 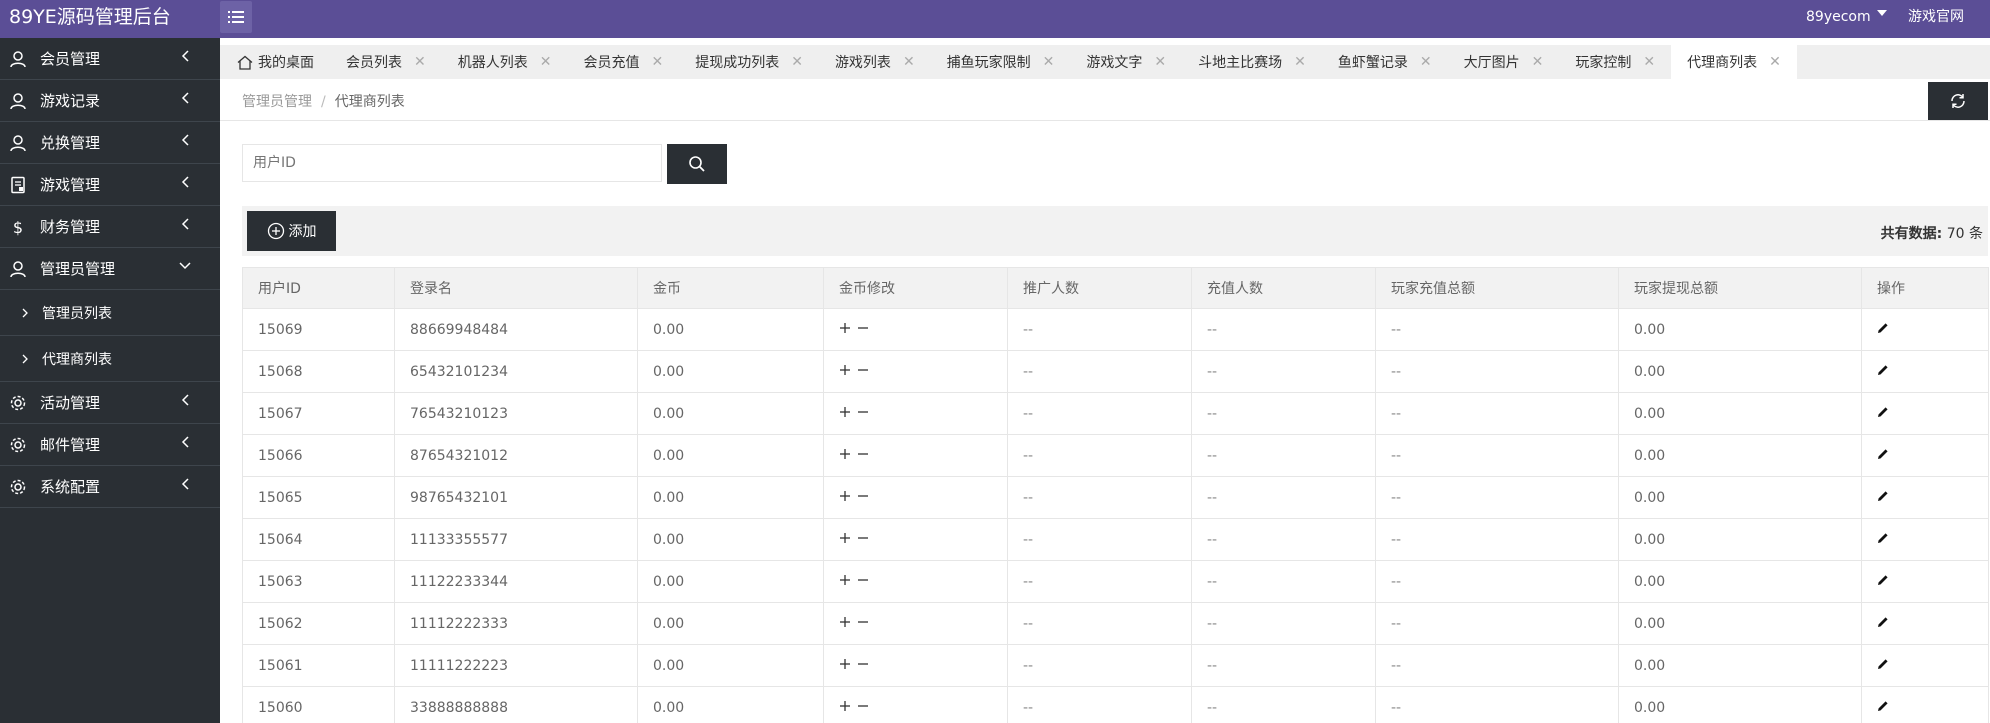 I want to click on tab-label: 代理商列表, so click(x=1722, y=63).